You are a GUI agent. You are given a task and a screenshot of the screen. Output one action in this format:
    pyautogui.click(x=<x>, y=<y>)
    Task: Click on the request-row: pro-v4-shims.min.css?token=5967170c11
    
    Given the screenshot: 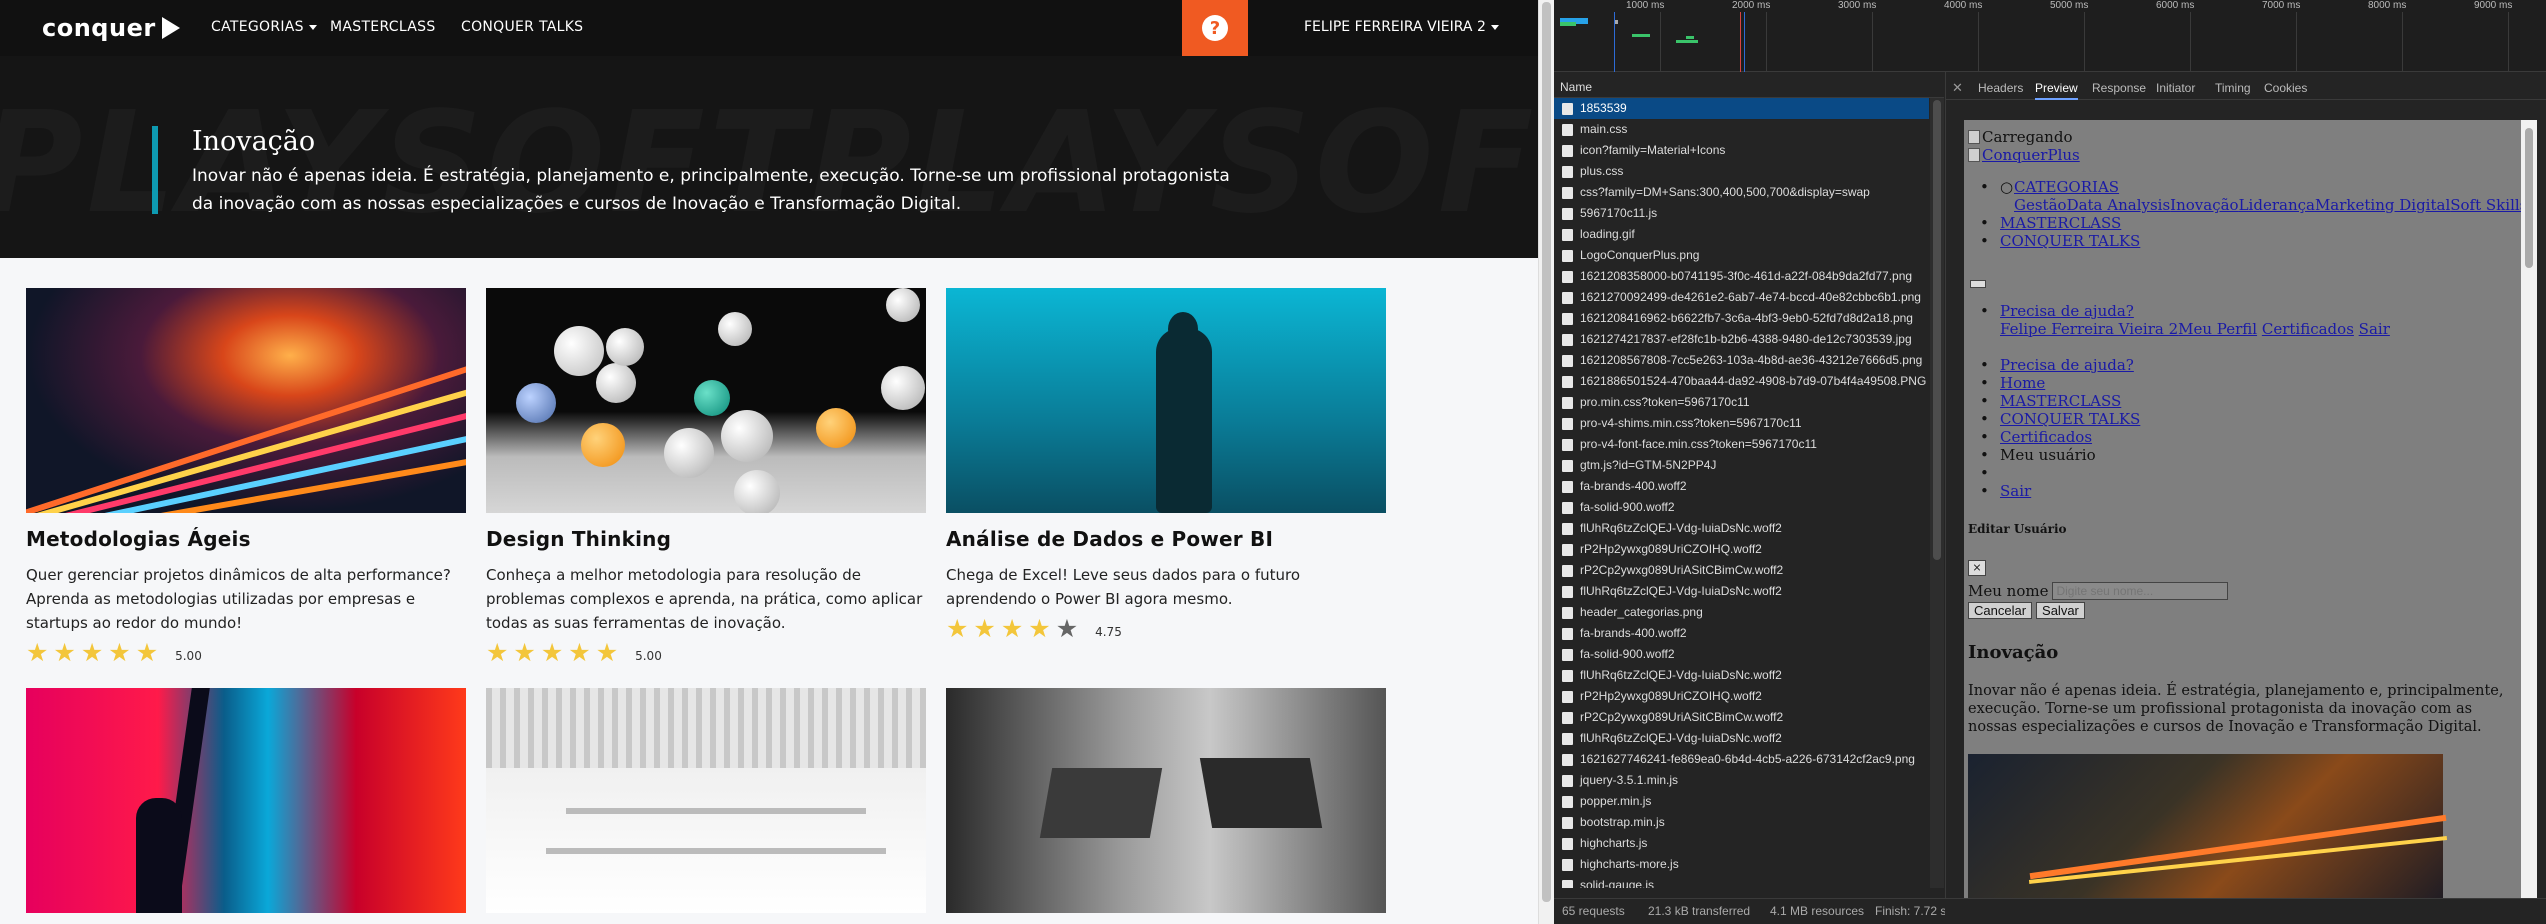 What is the action you would take?
    pyautogui.click(x=1741, y=423)
    